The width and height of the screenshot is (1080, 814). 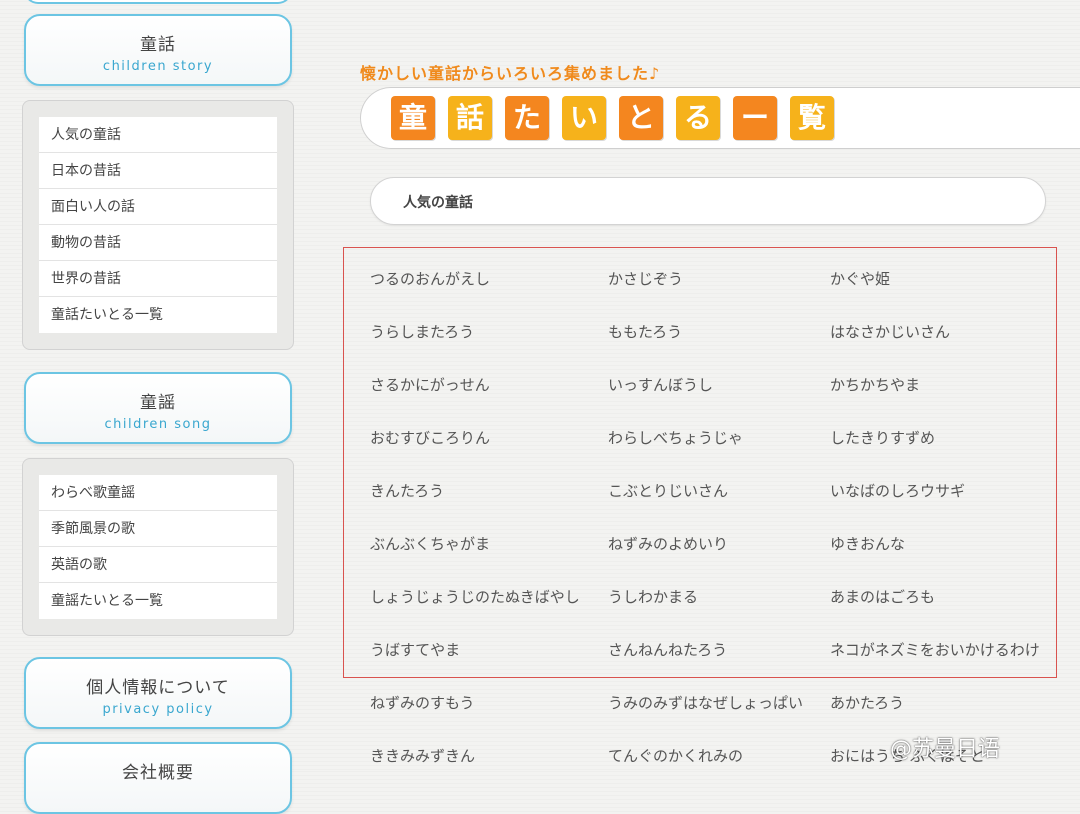 I want to click on title-char: 覧, so click(x=812, y=118).